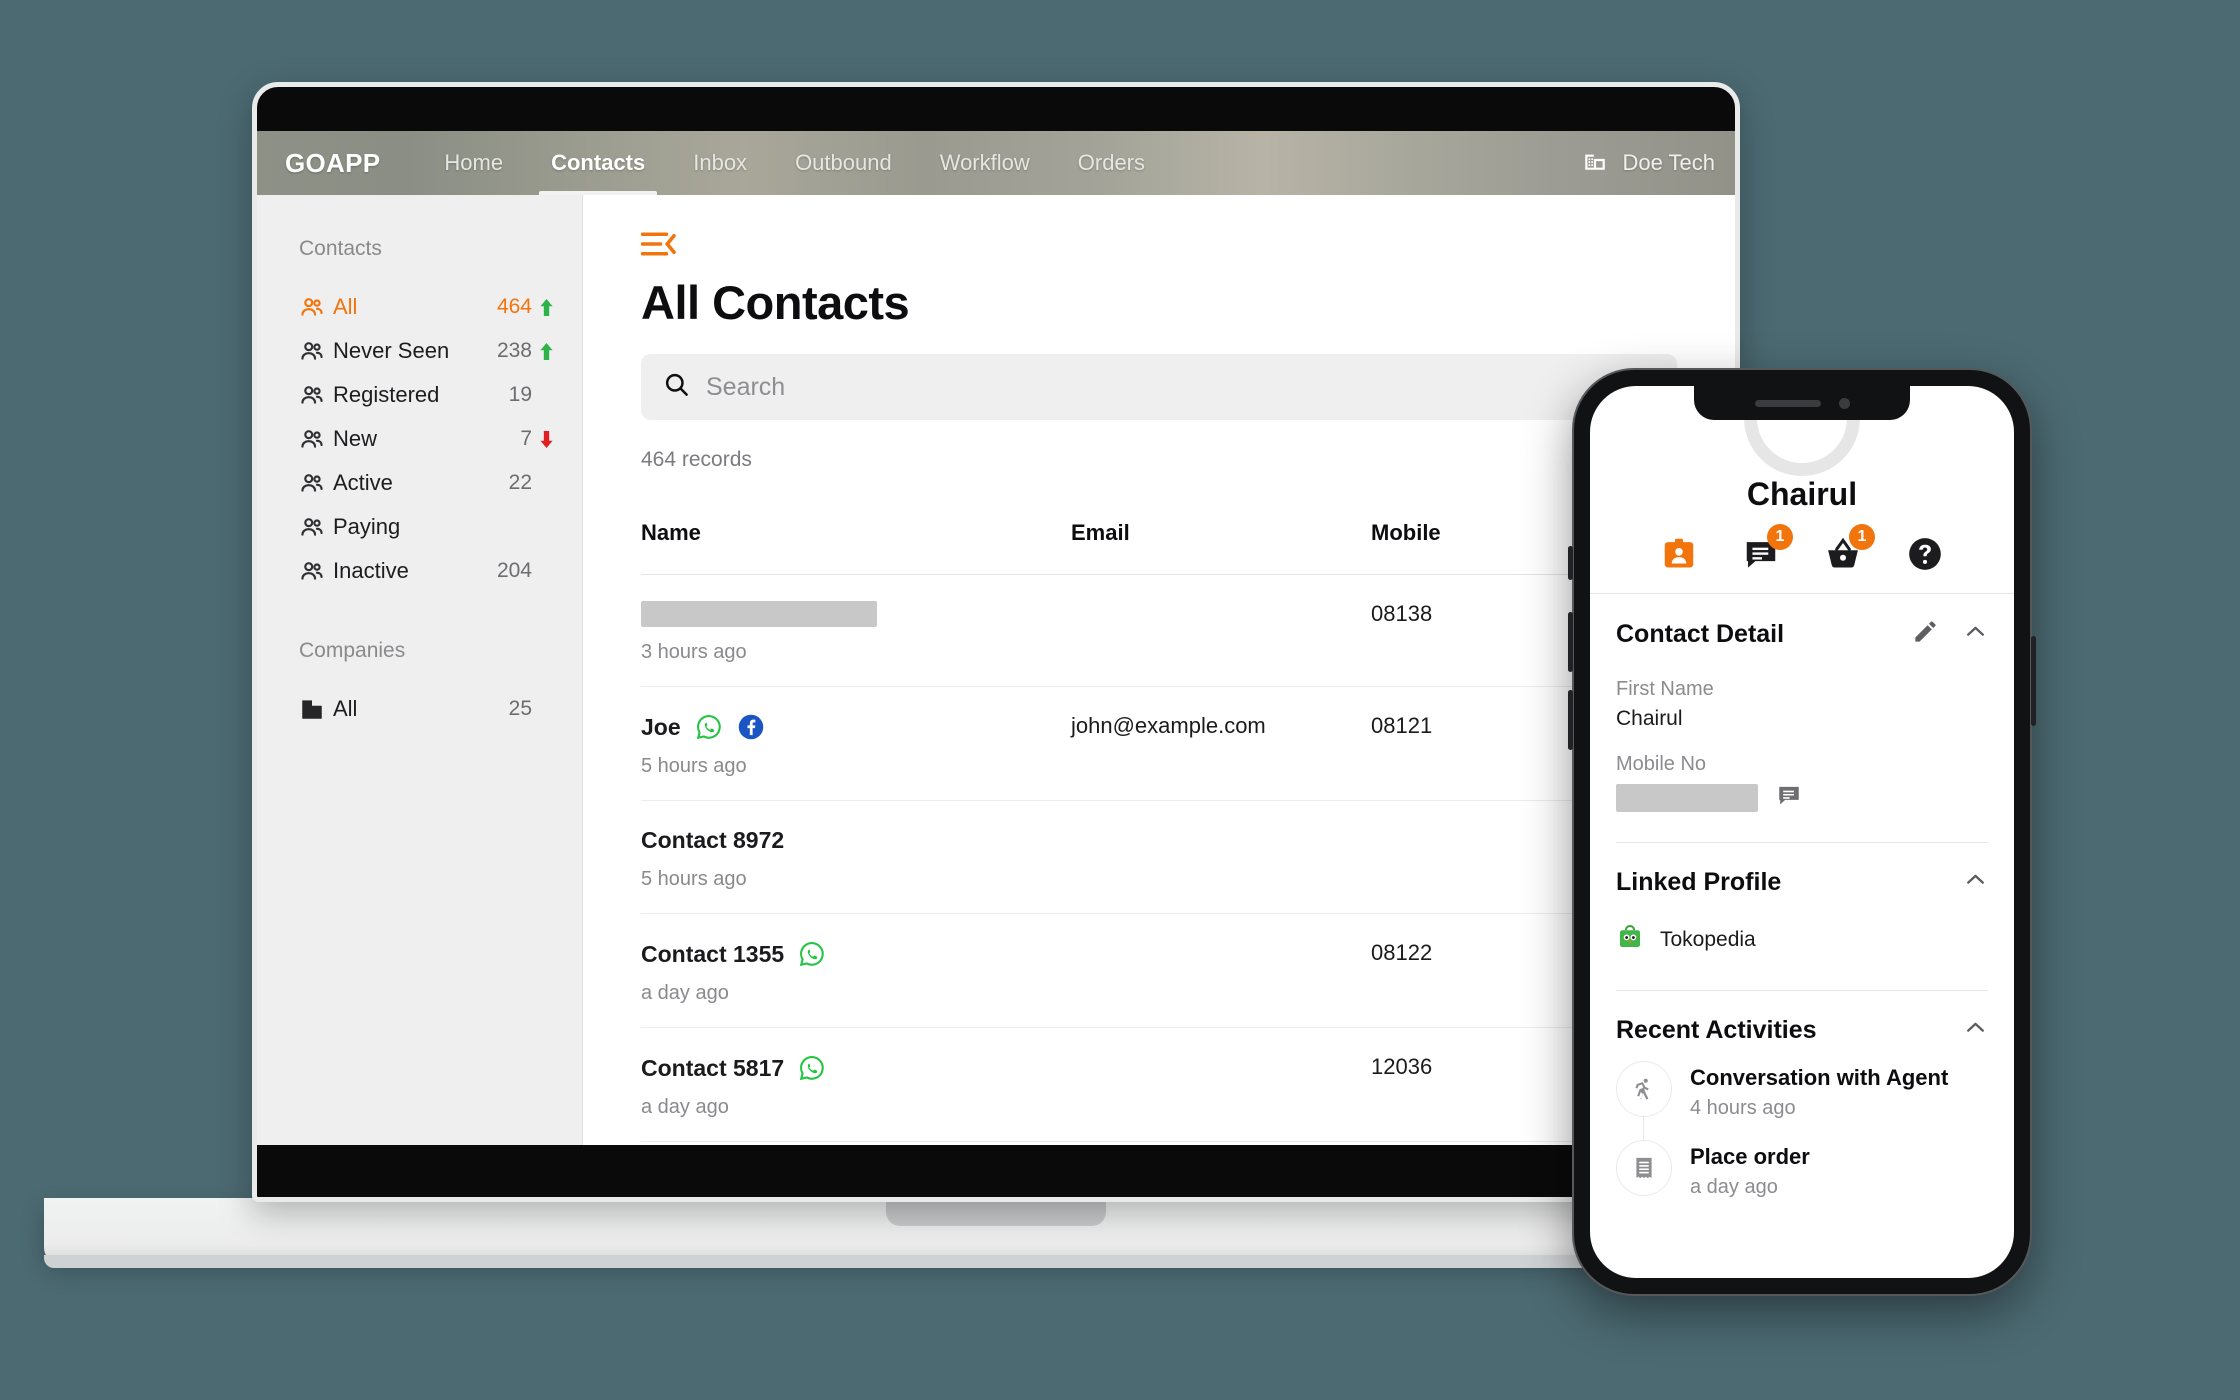 The width and height of the screenshot is (2240, 1400). What do you see at coordinates (1708, 939) in the screenshot?
I see `linked-profile-label: Tokopedia` at bounding box center [1708, 939].